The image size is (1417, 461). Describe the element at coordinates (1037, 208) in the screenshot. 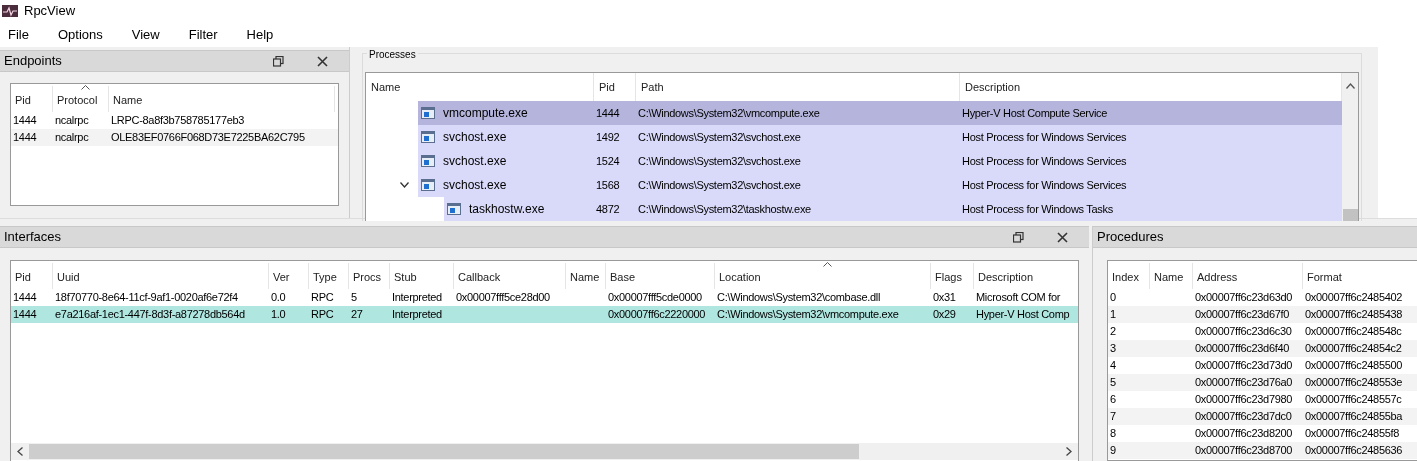

I see `table-cell: Host Process for Windows Tasks` at that location.